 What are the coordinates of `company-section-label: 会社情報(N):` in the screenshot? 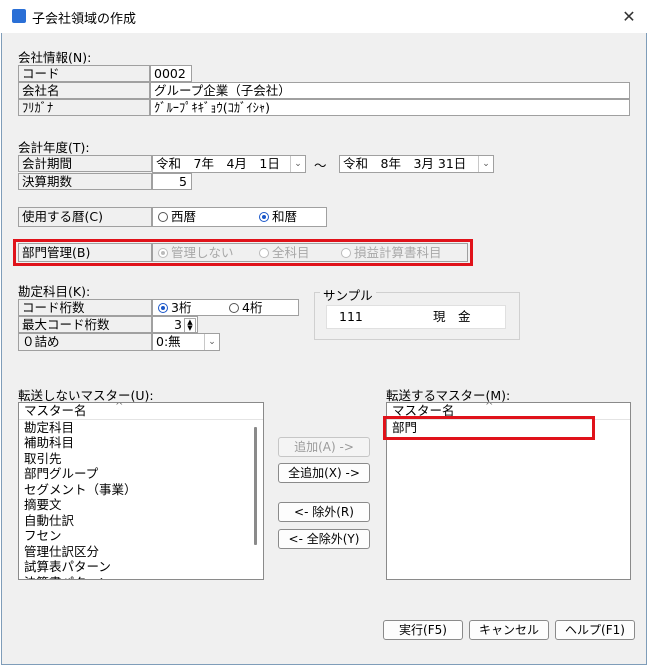 It's located at (55, 57).